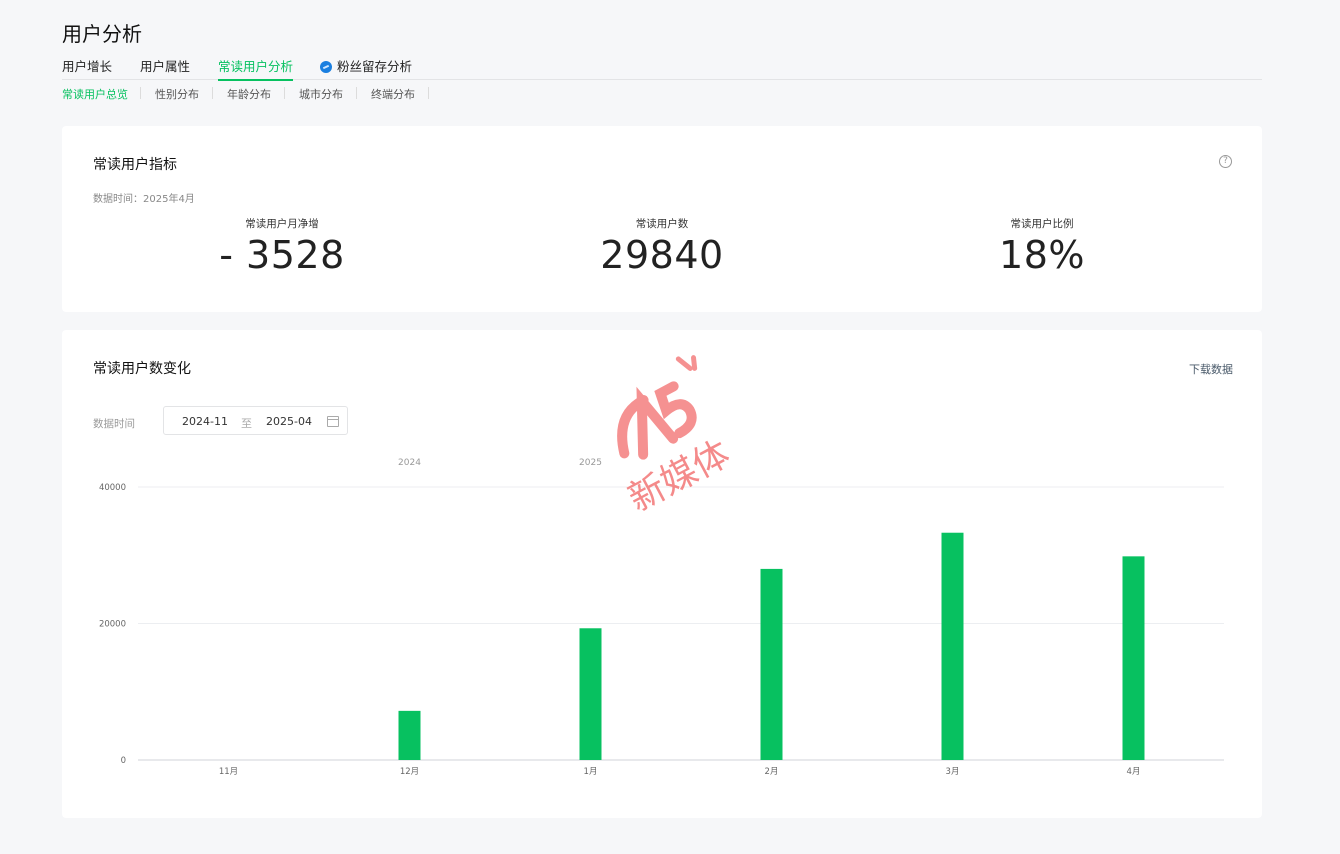 Image resolution: width=1340 pixels, height=854 pixels. What do you see at coordinates (1042, 224) in the screenshot?
I see `metric-label: 常读用户比例` at bounding box center [1042, 224].